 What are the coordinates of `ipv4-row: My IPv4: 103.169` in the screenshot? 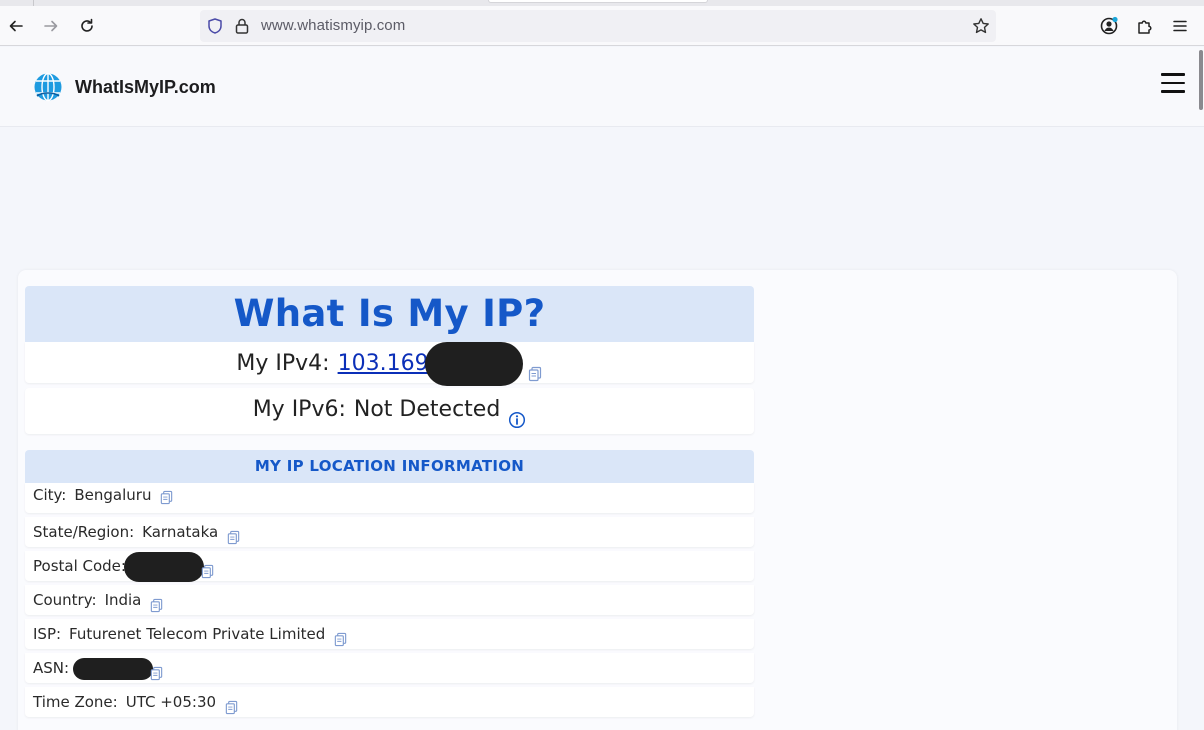 It's located at (389, 364).